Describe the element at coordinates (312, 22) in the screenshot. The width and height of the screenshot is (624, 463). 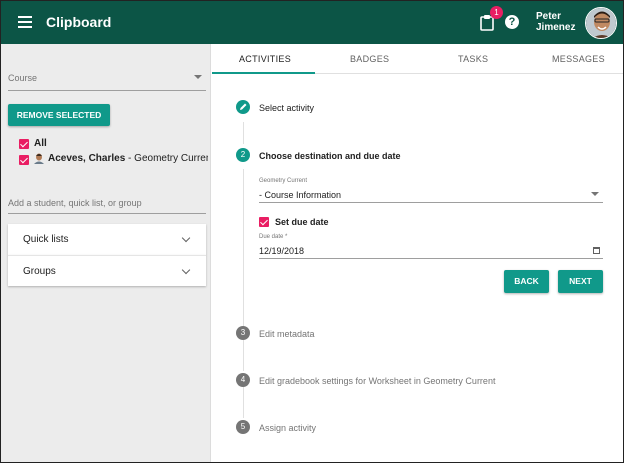
I see `app-bar: Clipboard 1 ? Peter Jimenez` at that location.